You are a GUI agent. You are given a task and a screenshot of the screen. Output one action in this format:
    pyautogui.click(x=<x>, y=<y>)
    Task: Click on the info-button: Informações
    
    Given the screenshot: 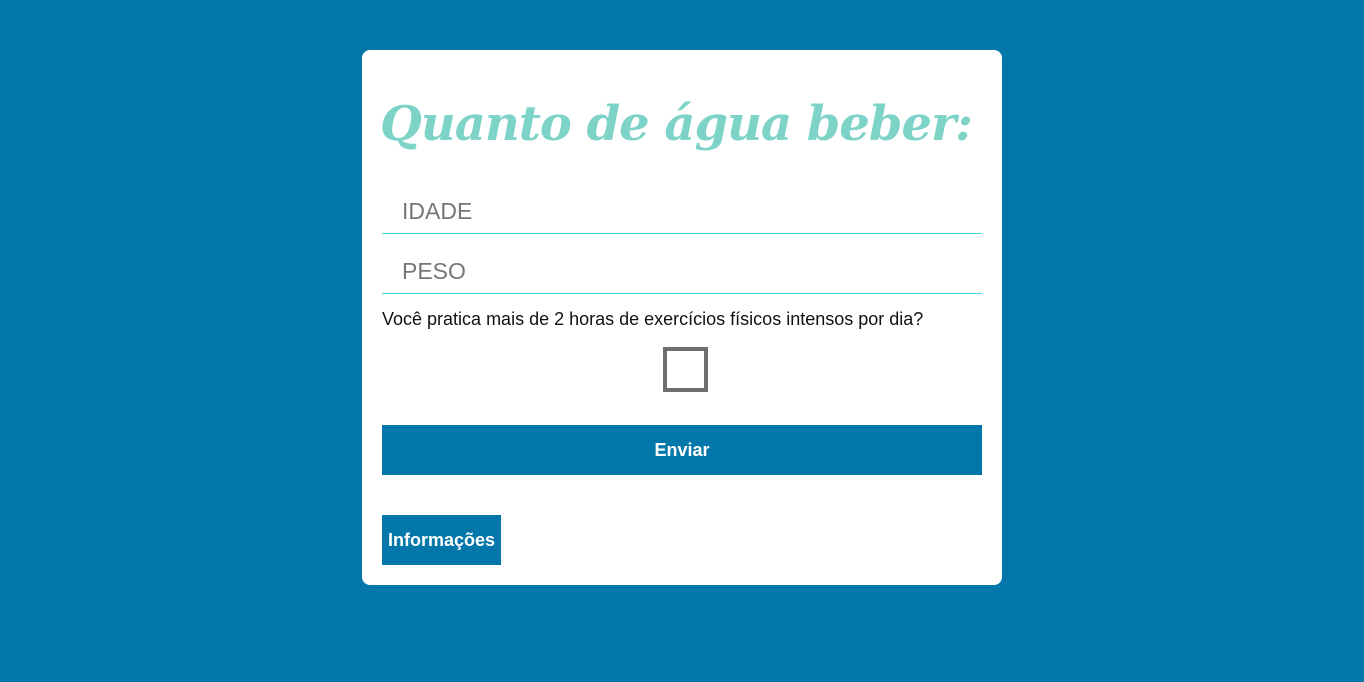 What is the action you would take?
    pyautogui.click(x=441, y=540)
    